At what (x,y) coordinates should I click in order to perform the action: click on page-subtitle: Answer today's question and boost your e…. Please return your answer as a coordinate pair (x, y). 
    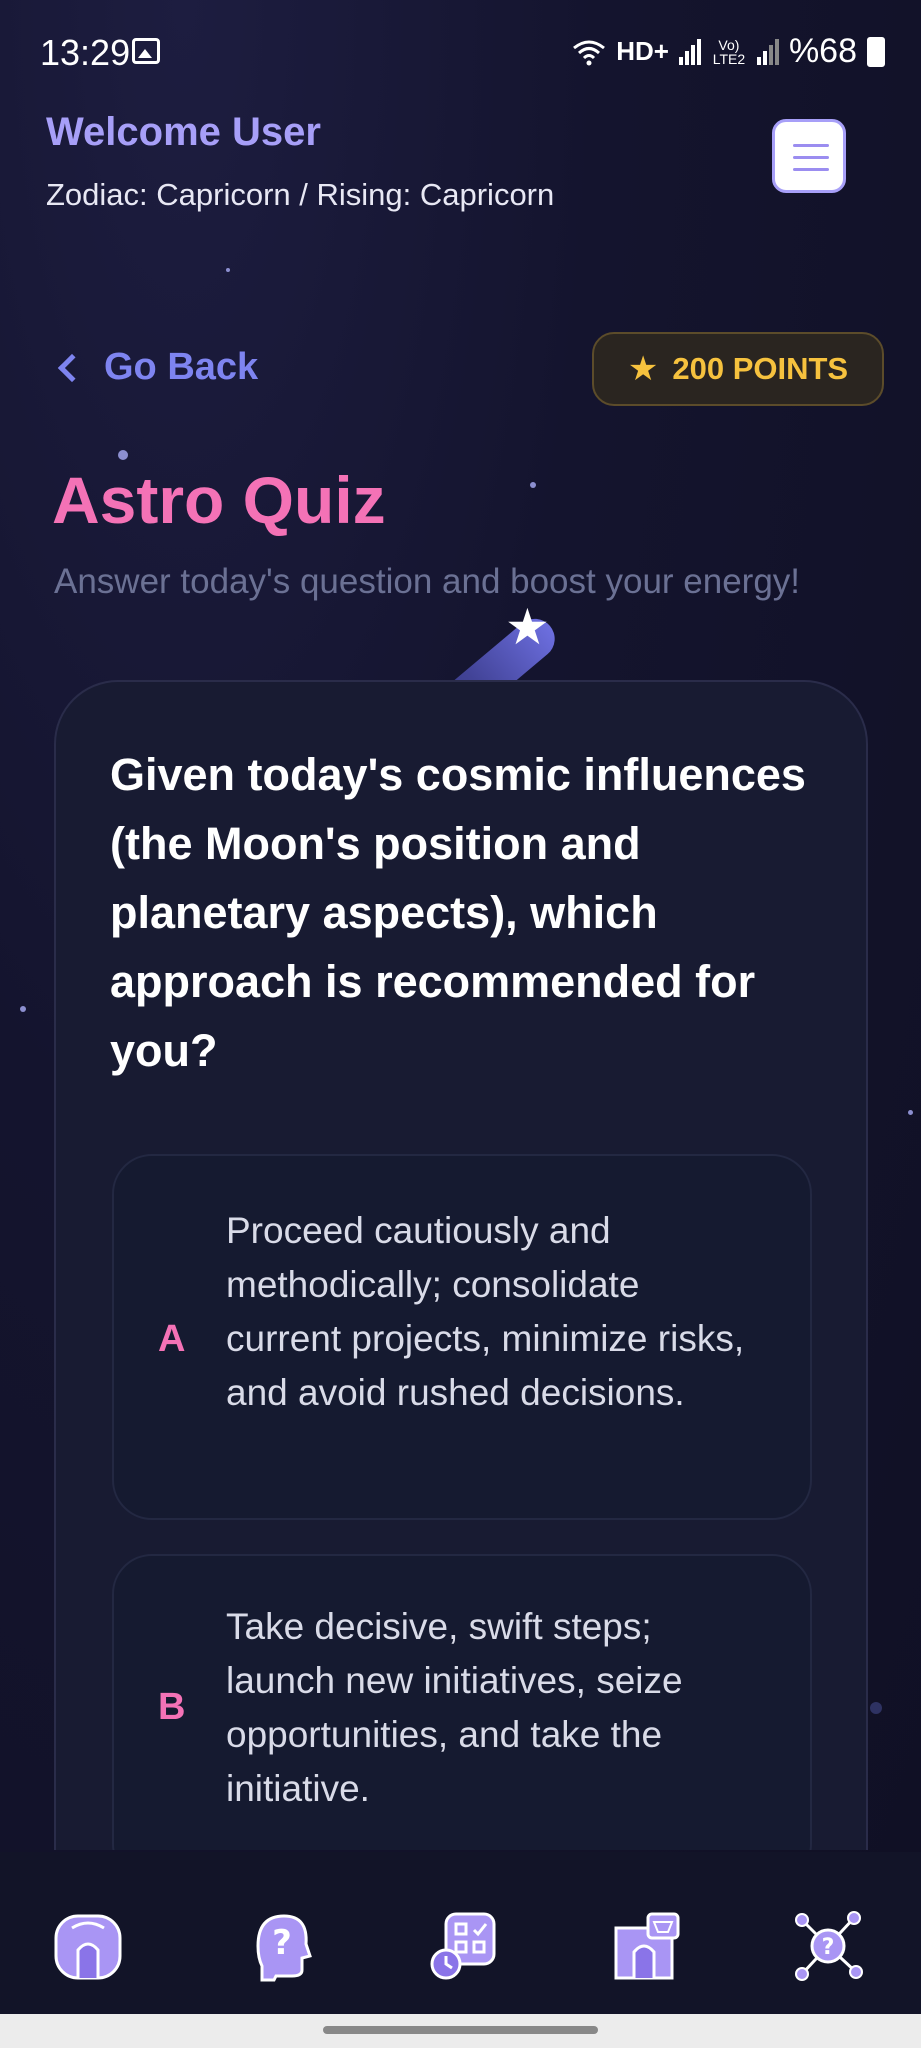
    Looking at the image, I should click on (427, 581).